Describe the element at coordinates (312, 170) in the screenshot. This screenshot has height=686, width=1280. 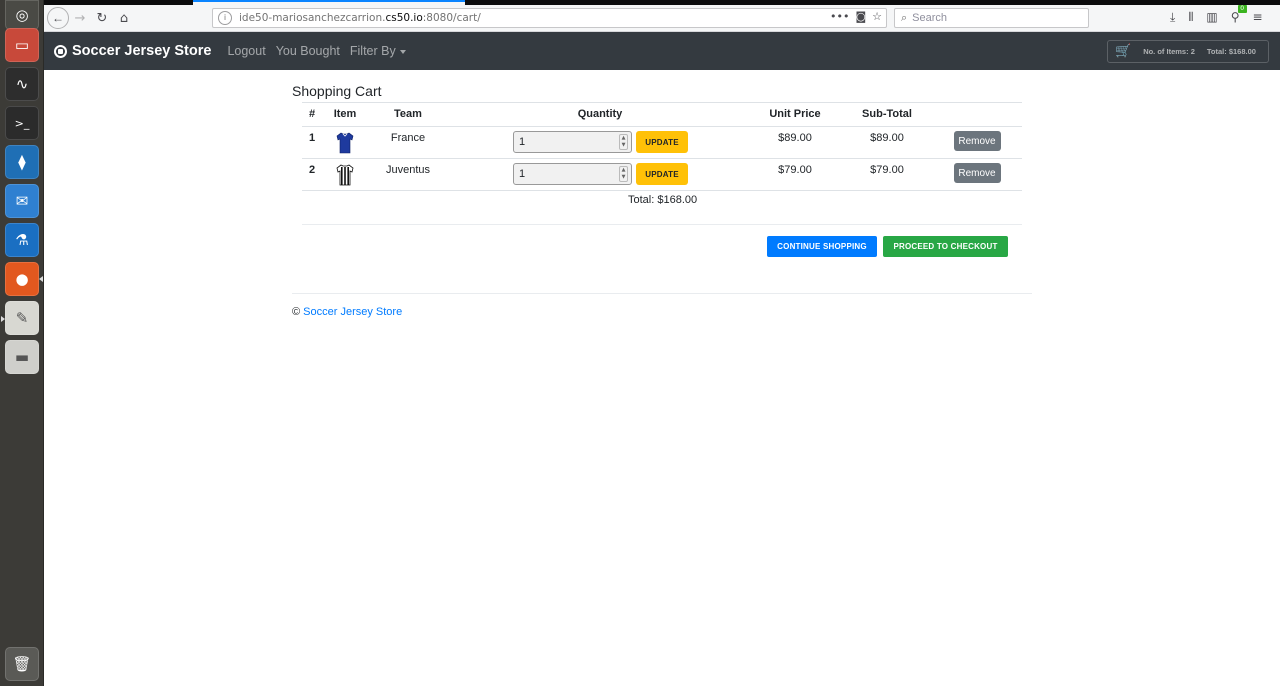
I see `row-number: 2` at that location.